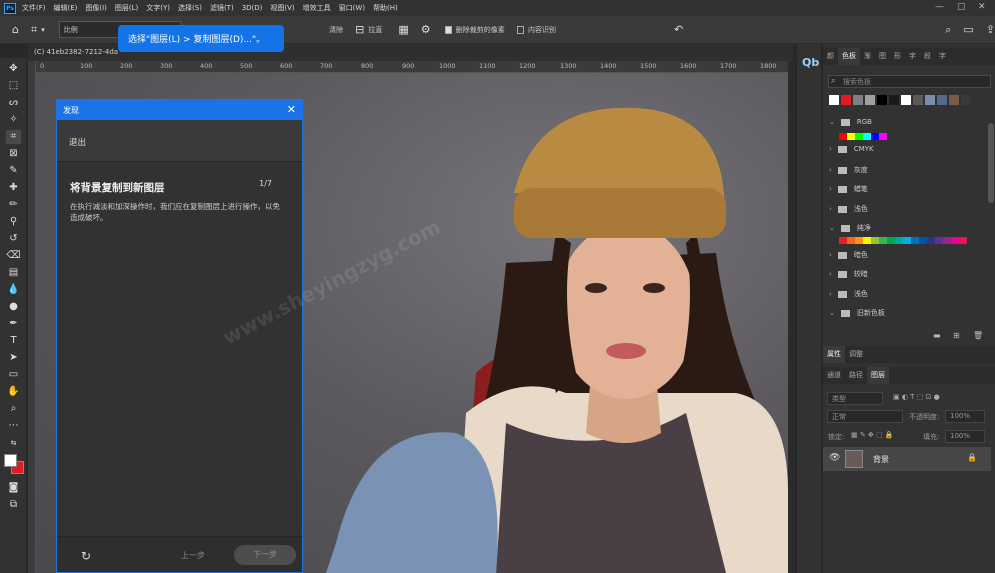 The width and height of the screenshot is (995, 573). Describe the element at coordinates (916, 397) in the screenshot. I see `filter-icons: ▣ ◐ T ⬚ ⊡ ●` at that location.